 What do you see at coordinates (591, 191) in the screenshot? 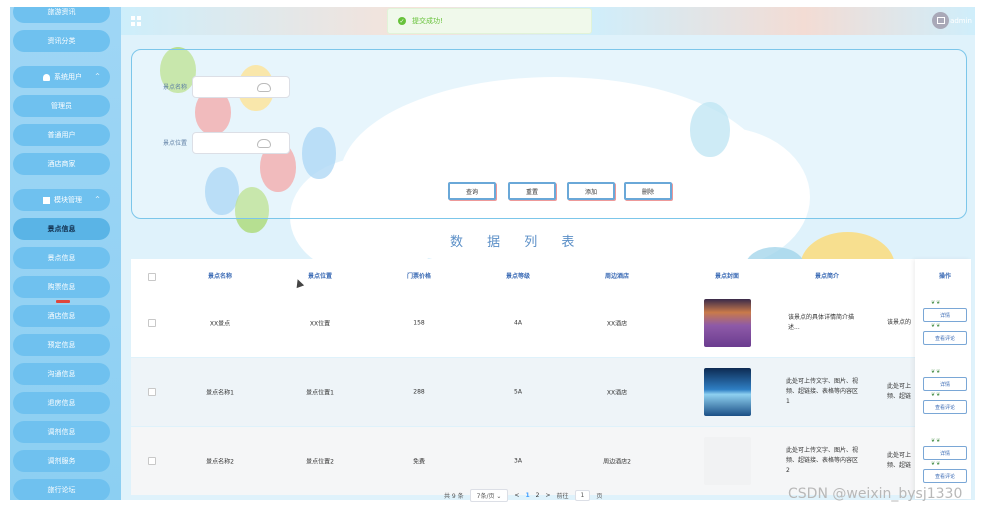
I see `add-button: 添加` at bounding box center [591, 191].